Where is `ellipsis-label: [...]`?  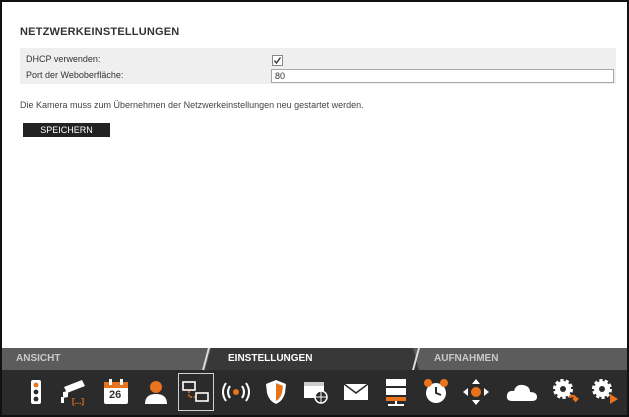 ellipsis-label: [...] is located at coordinates (78, 401).